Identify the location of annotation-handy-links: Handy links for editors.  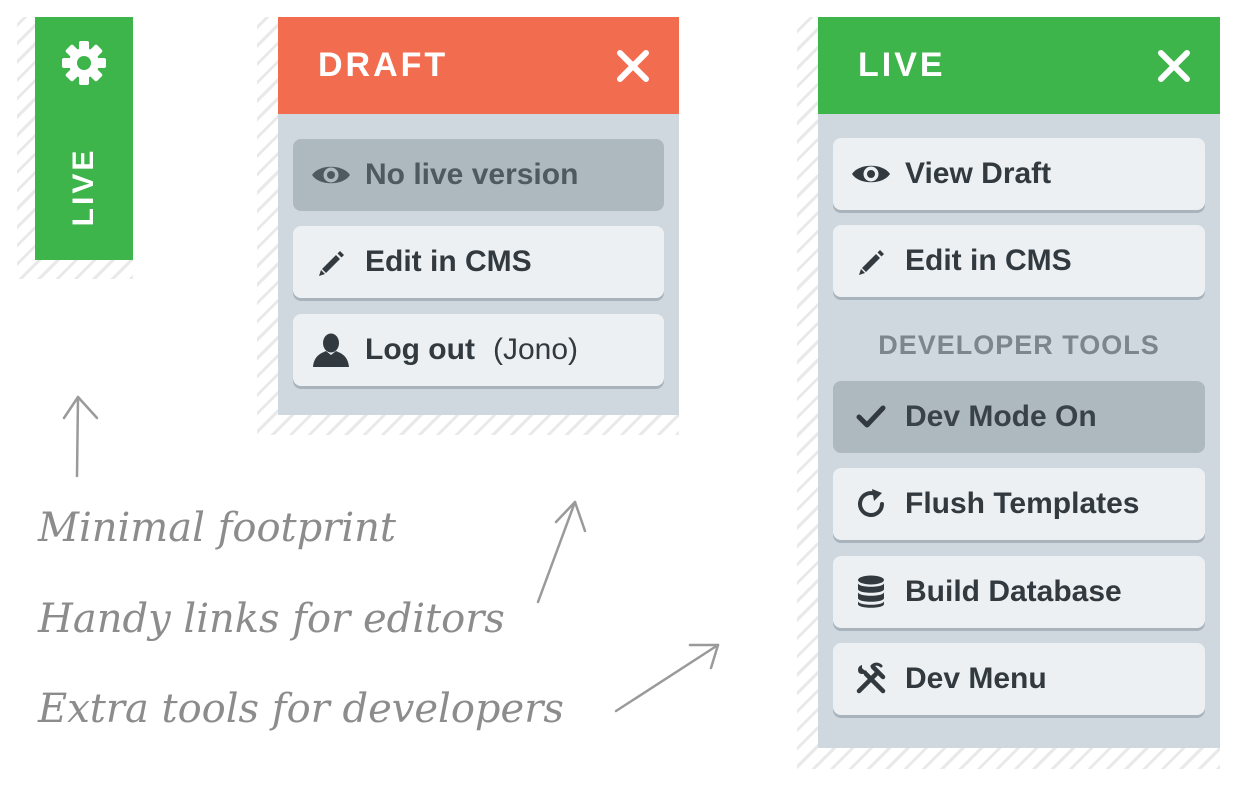
(271, 619).